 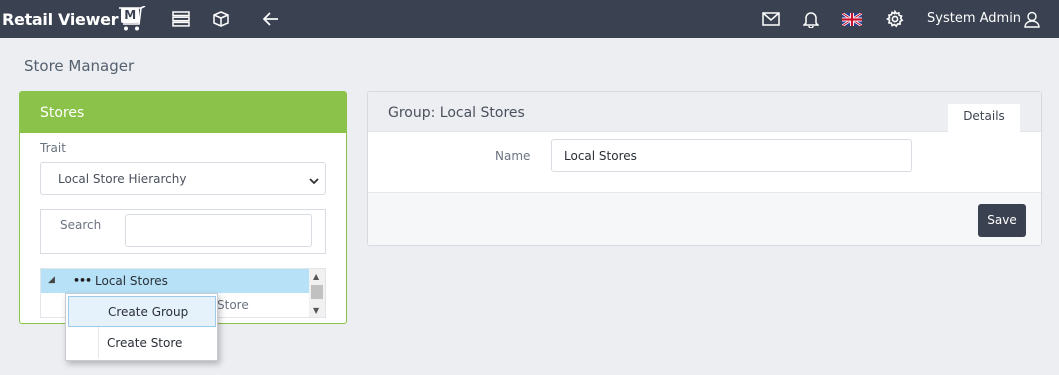 What do you see at coordinates (704, 112) in the screenshot?
I see `group-panel-header: Group: Local Stores Details` at bounding box center [704, 112].